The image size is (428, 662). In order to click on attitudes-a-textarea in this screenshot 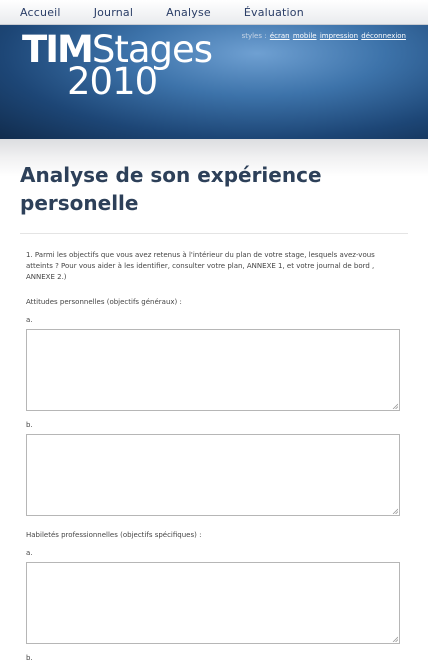, I will do `click(213, 370)`.